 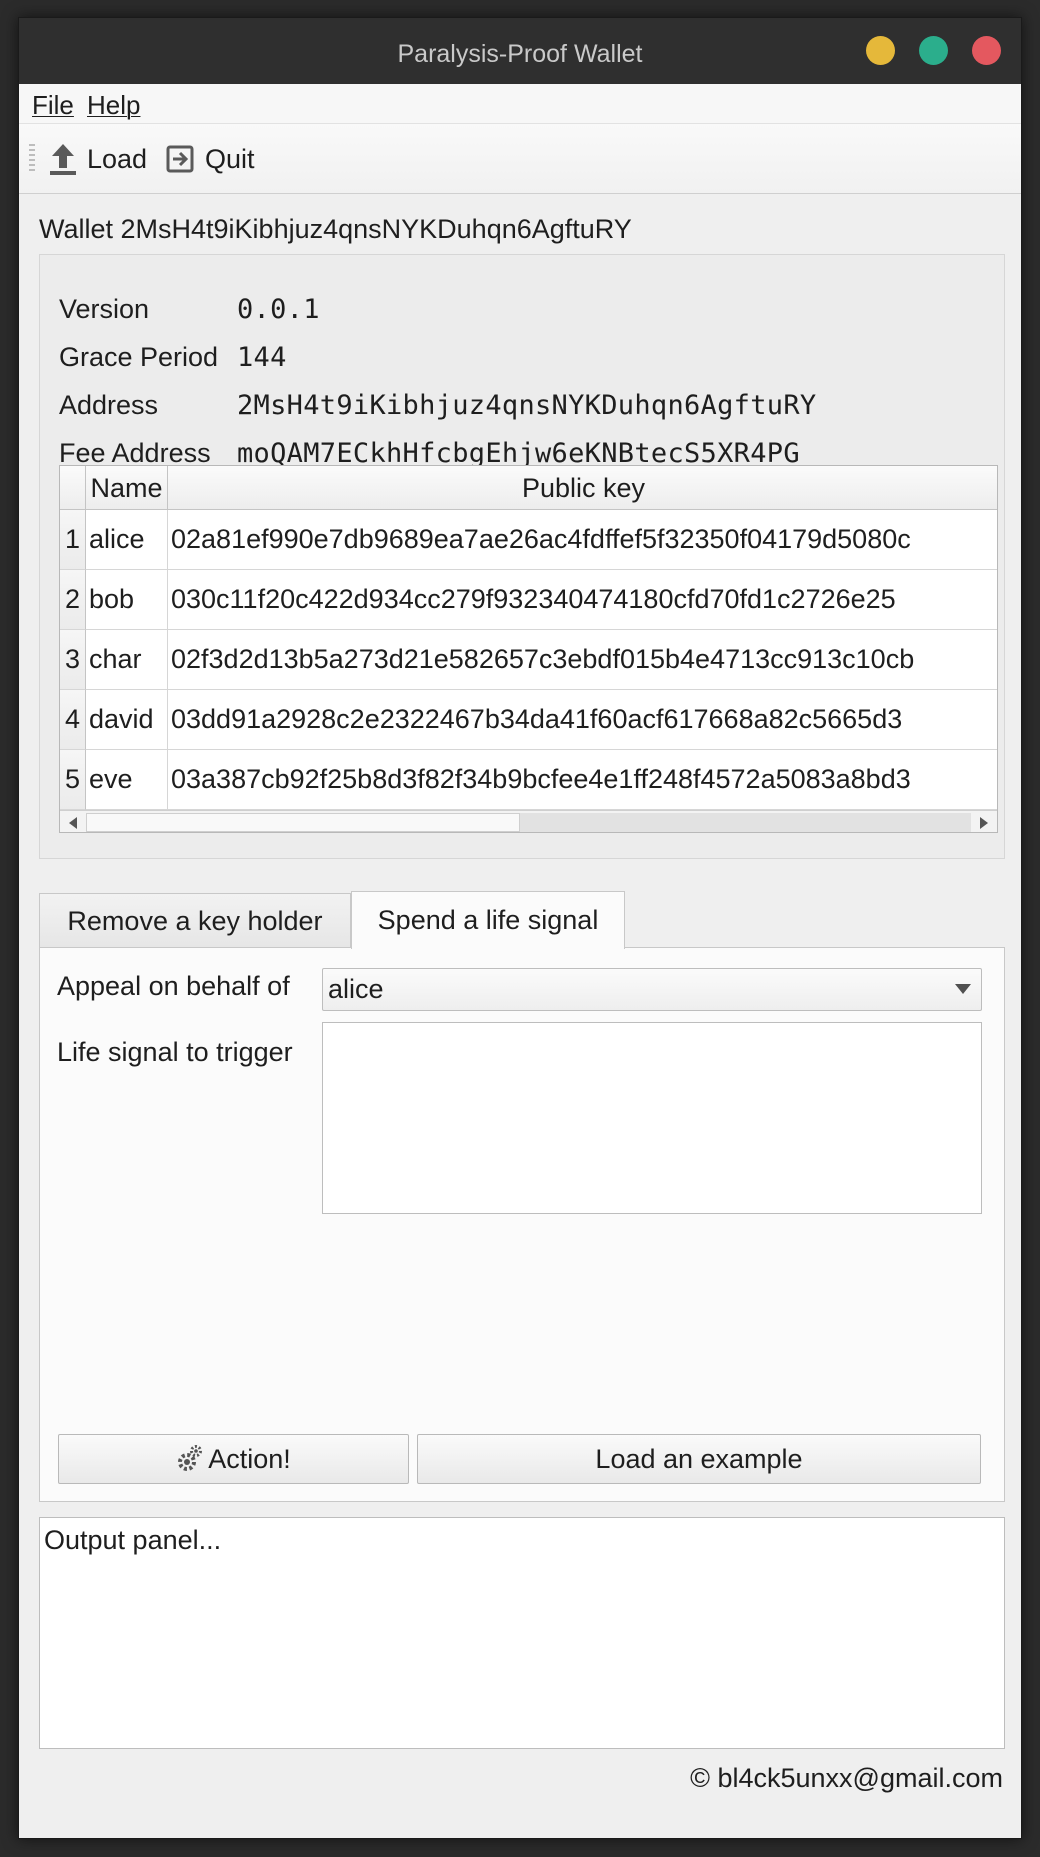 What do you see at coordinates (127, 540) in the screenshot?
I see `table-cell-name: alice` at bounding box center [127, 540].